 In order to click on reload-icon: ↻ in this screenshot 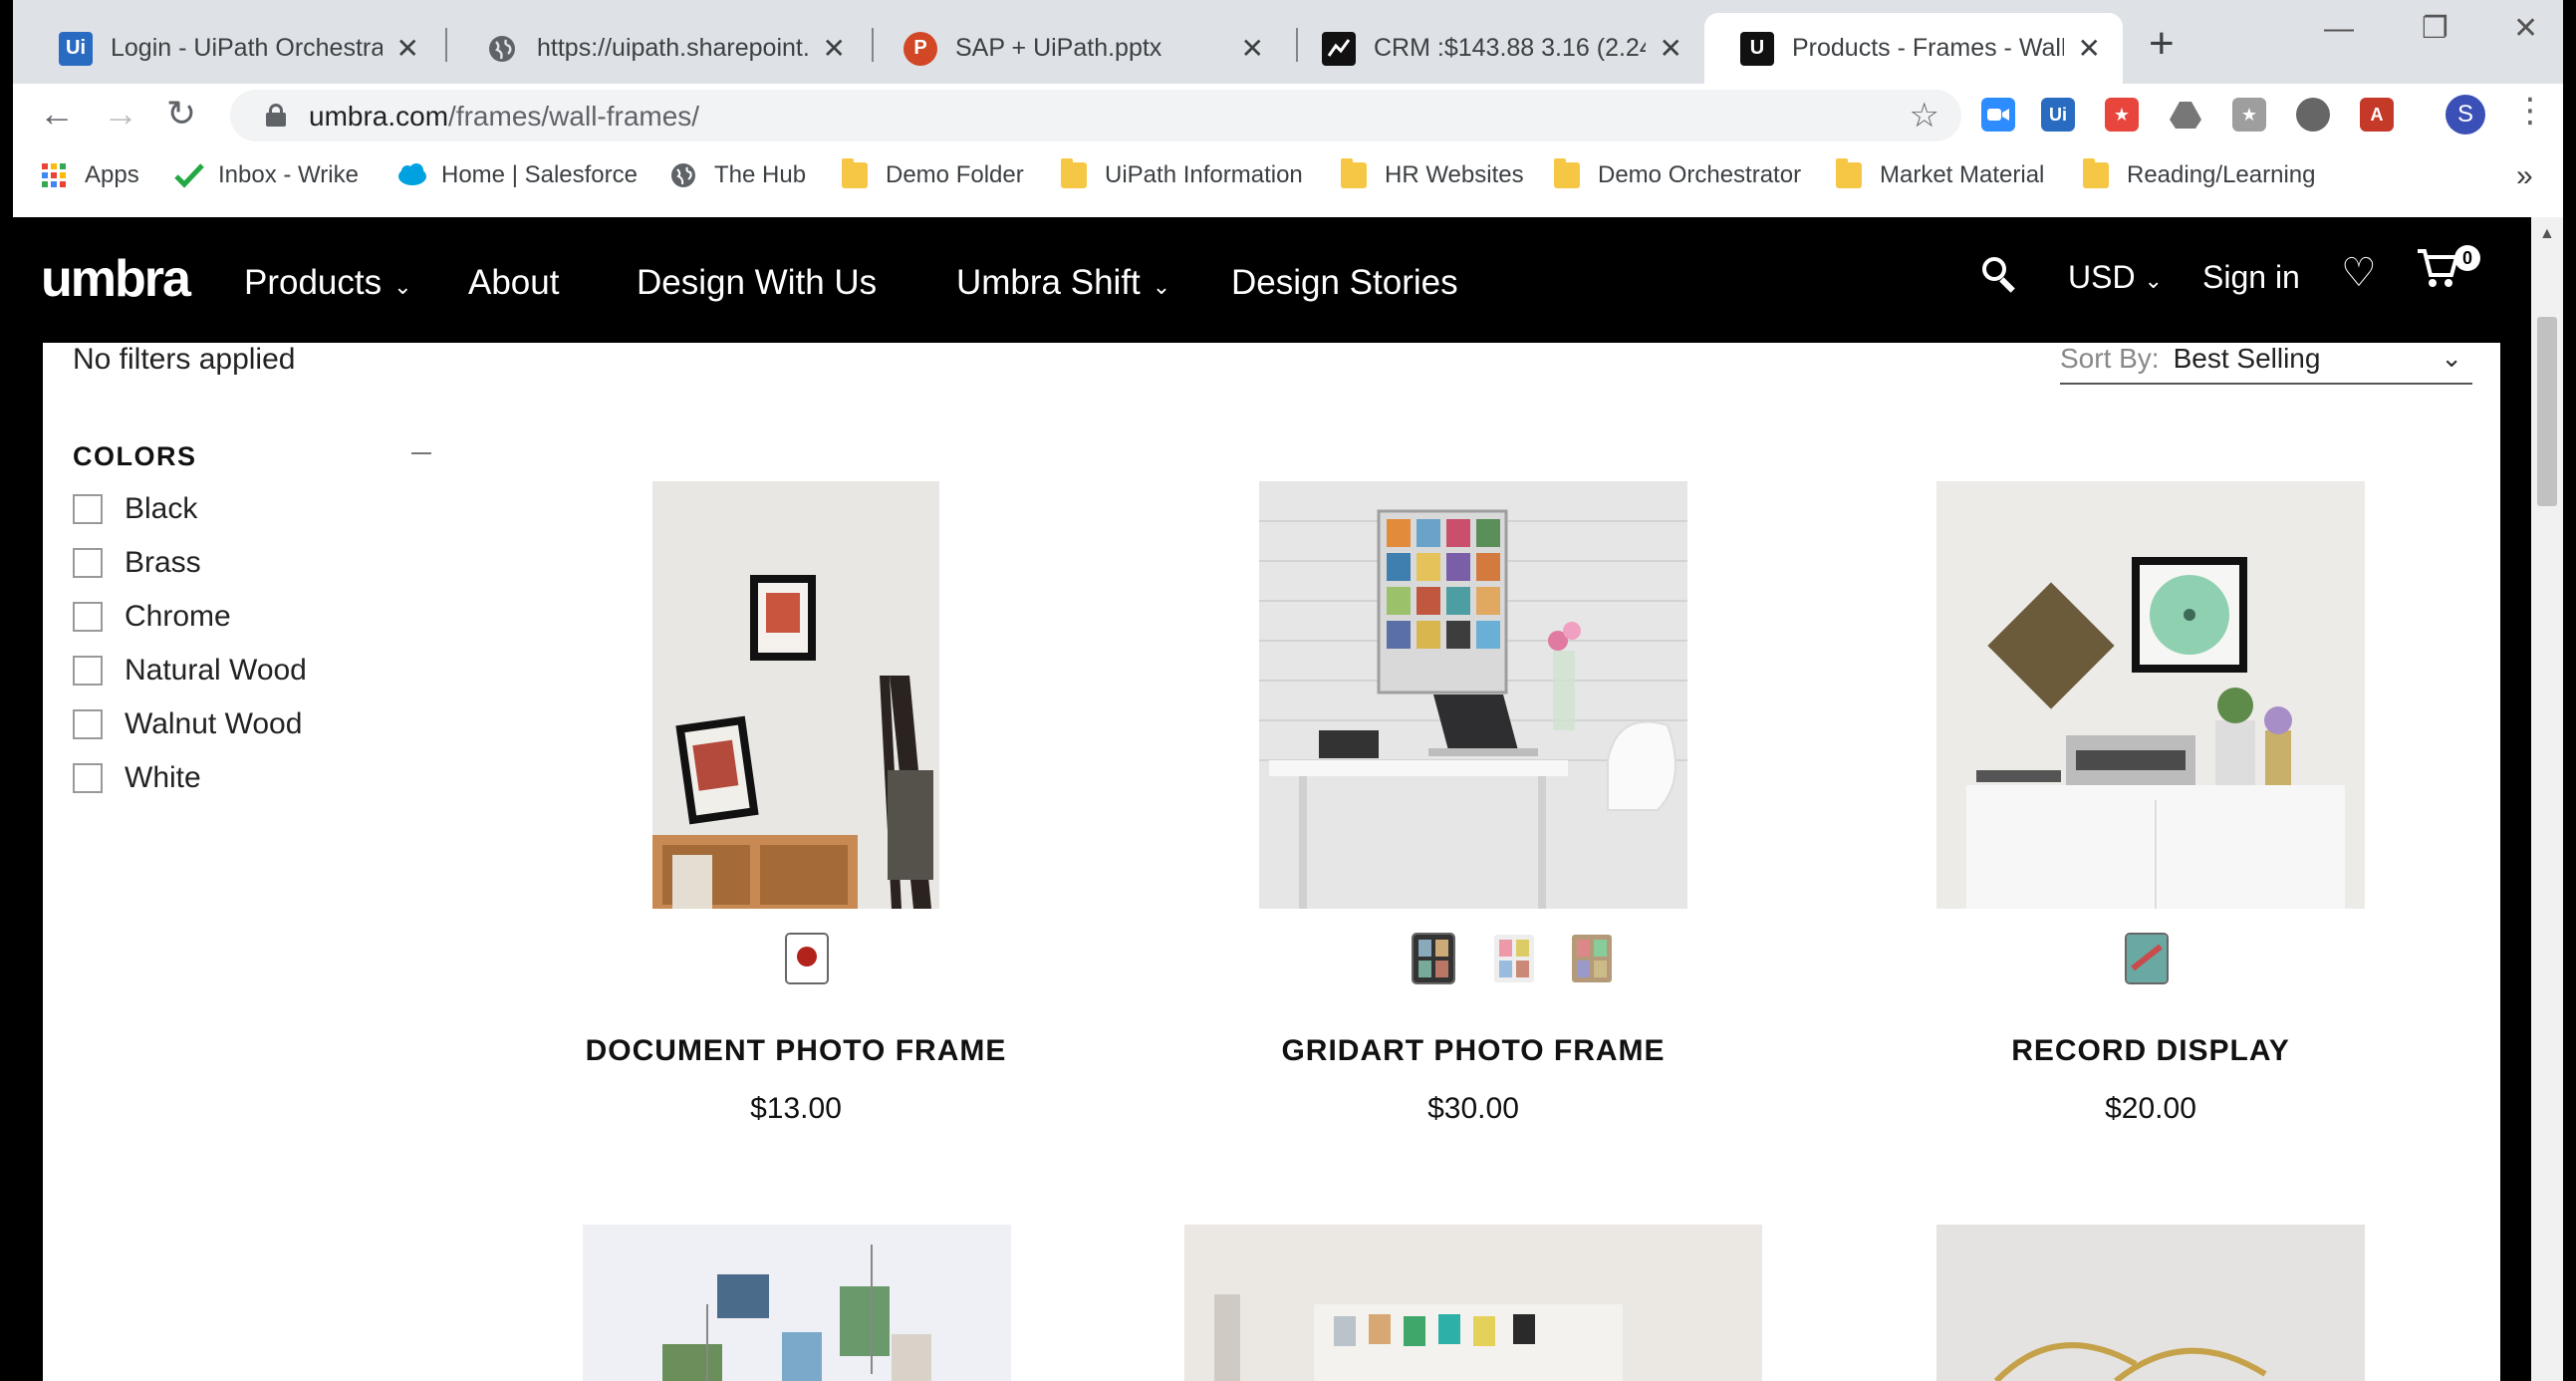, I will do `click(181, 114)`.